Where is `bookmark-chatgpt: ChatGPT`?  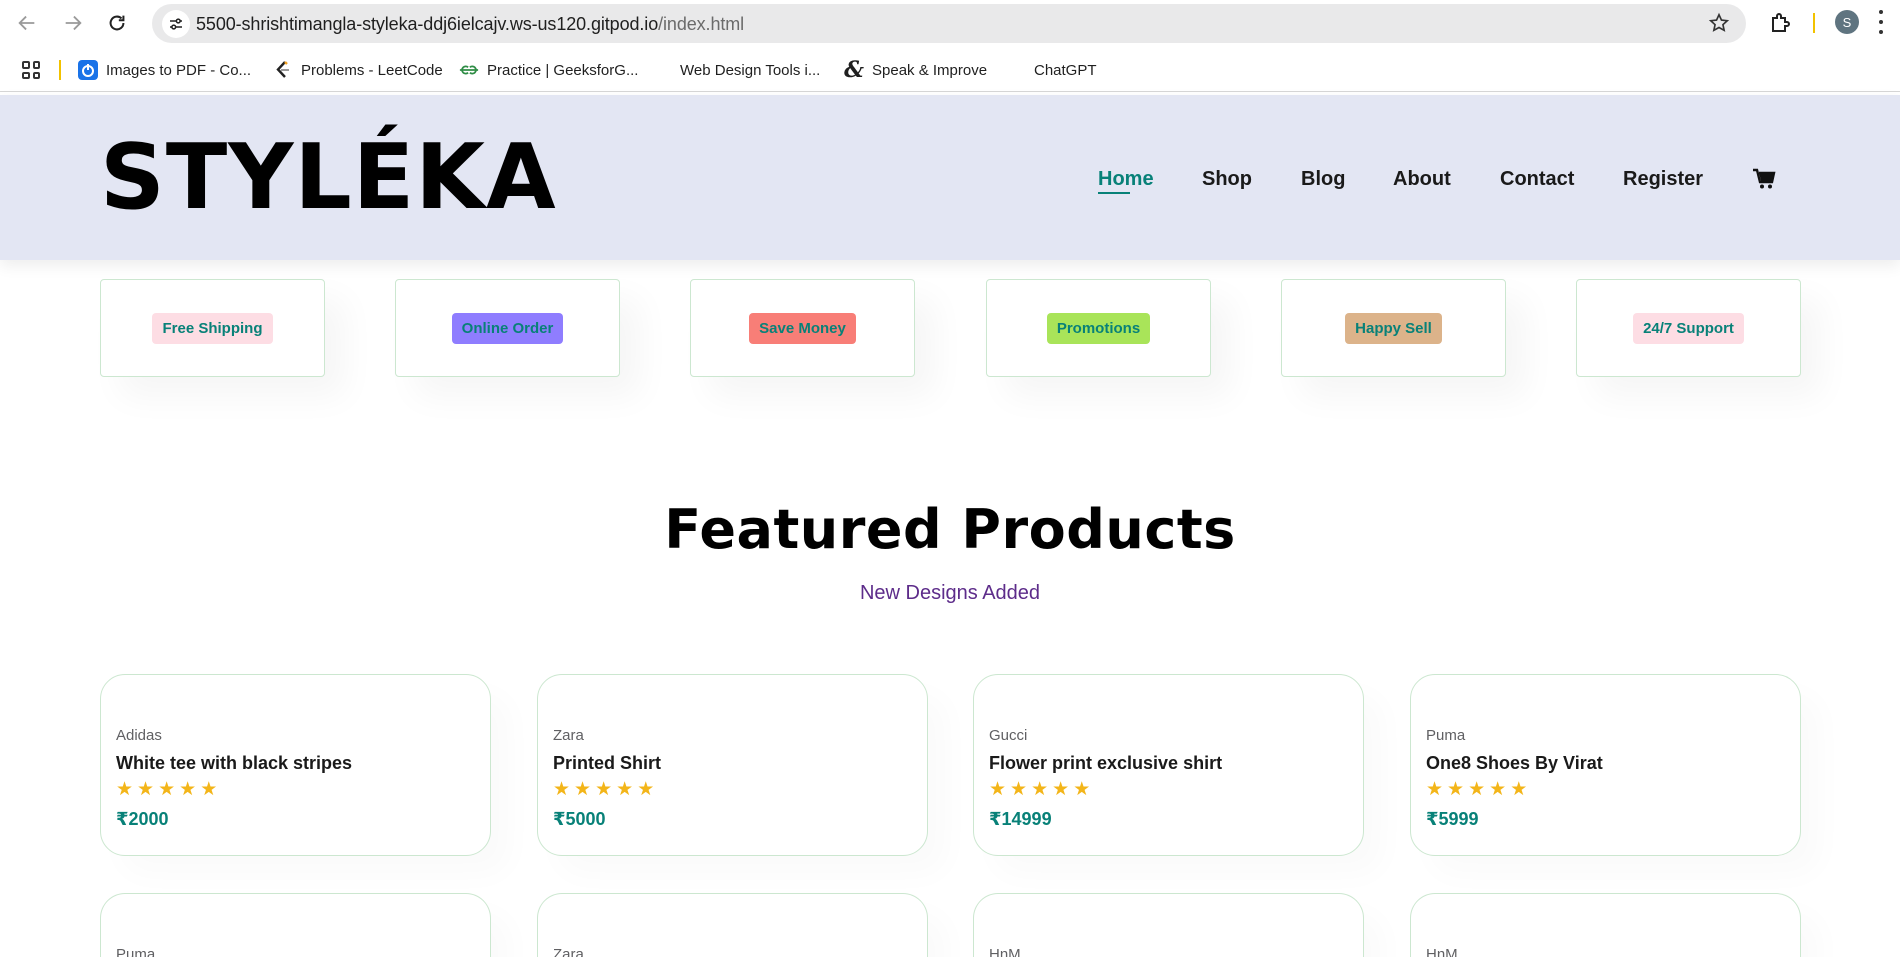
bookmark-chatgpt: ChatGPT is located at coordinates (1065, 70).